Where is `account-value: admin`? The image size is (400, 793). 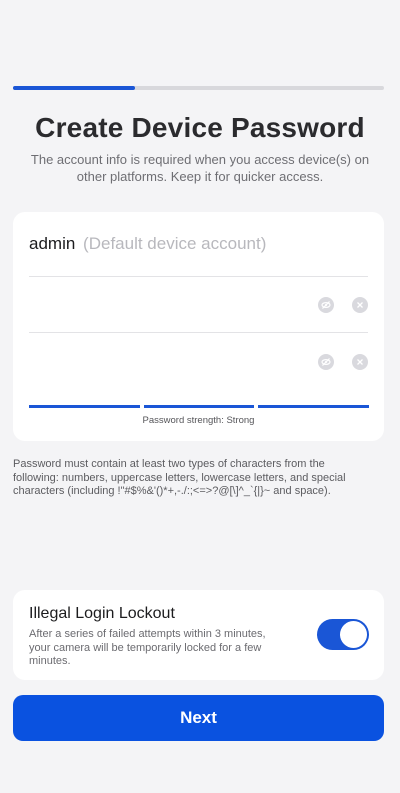 account-value: admin is located at coordinates (52, 243).